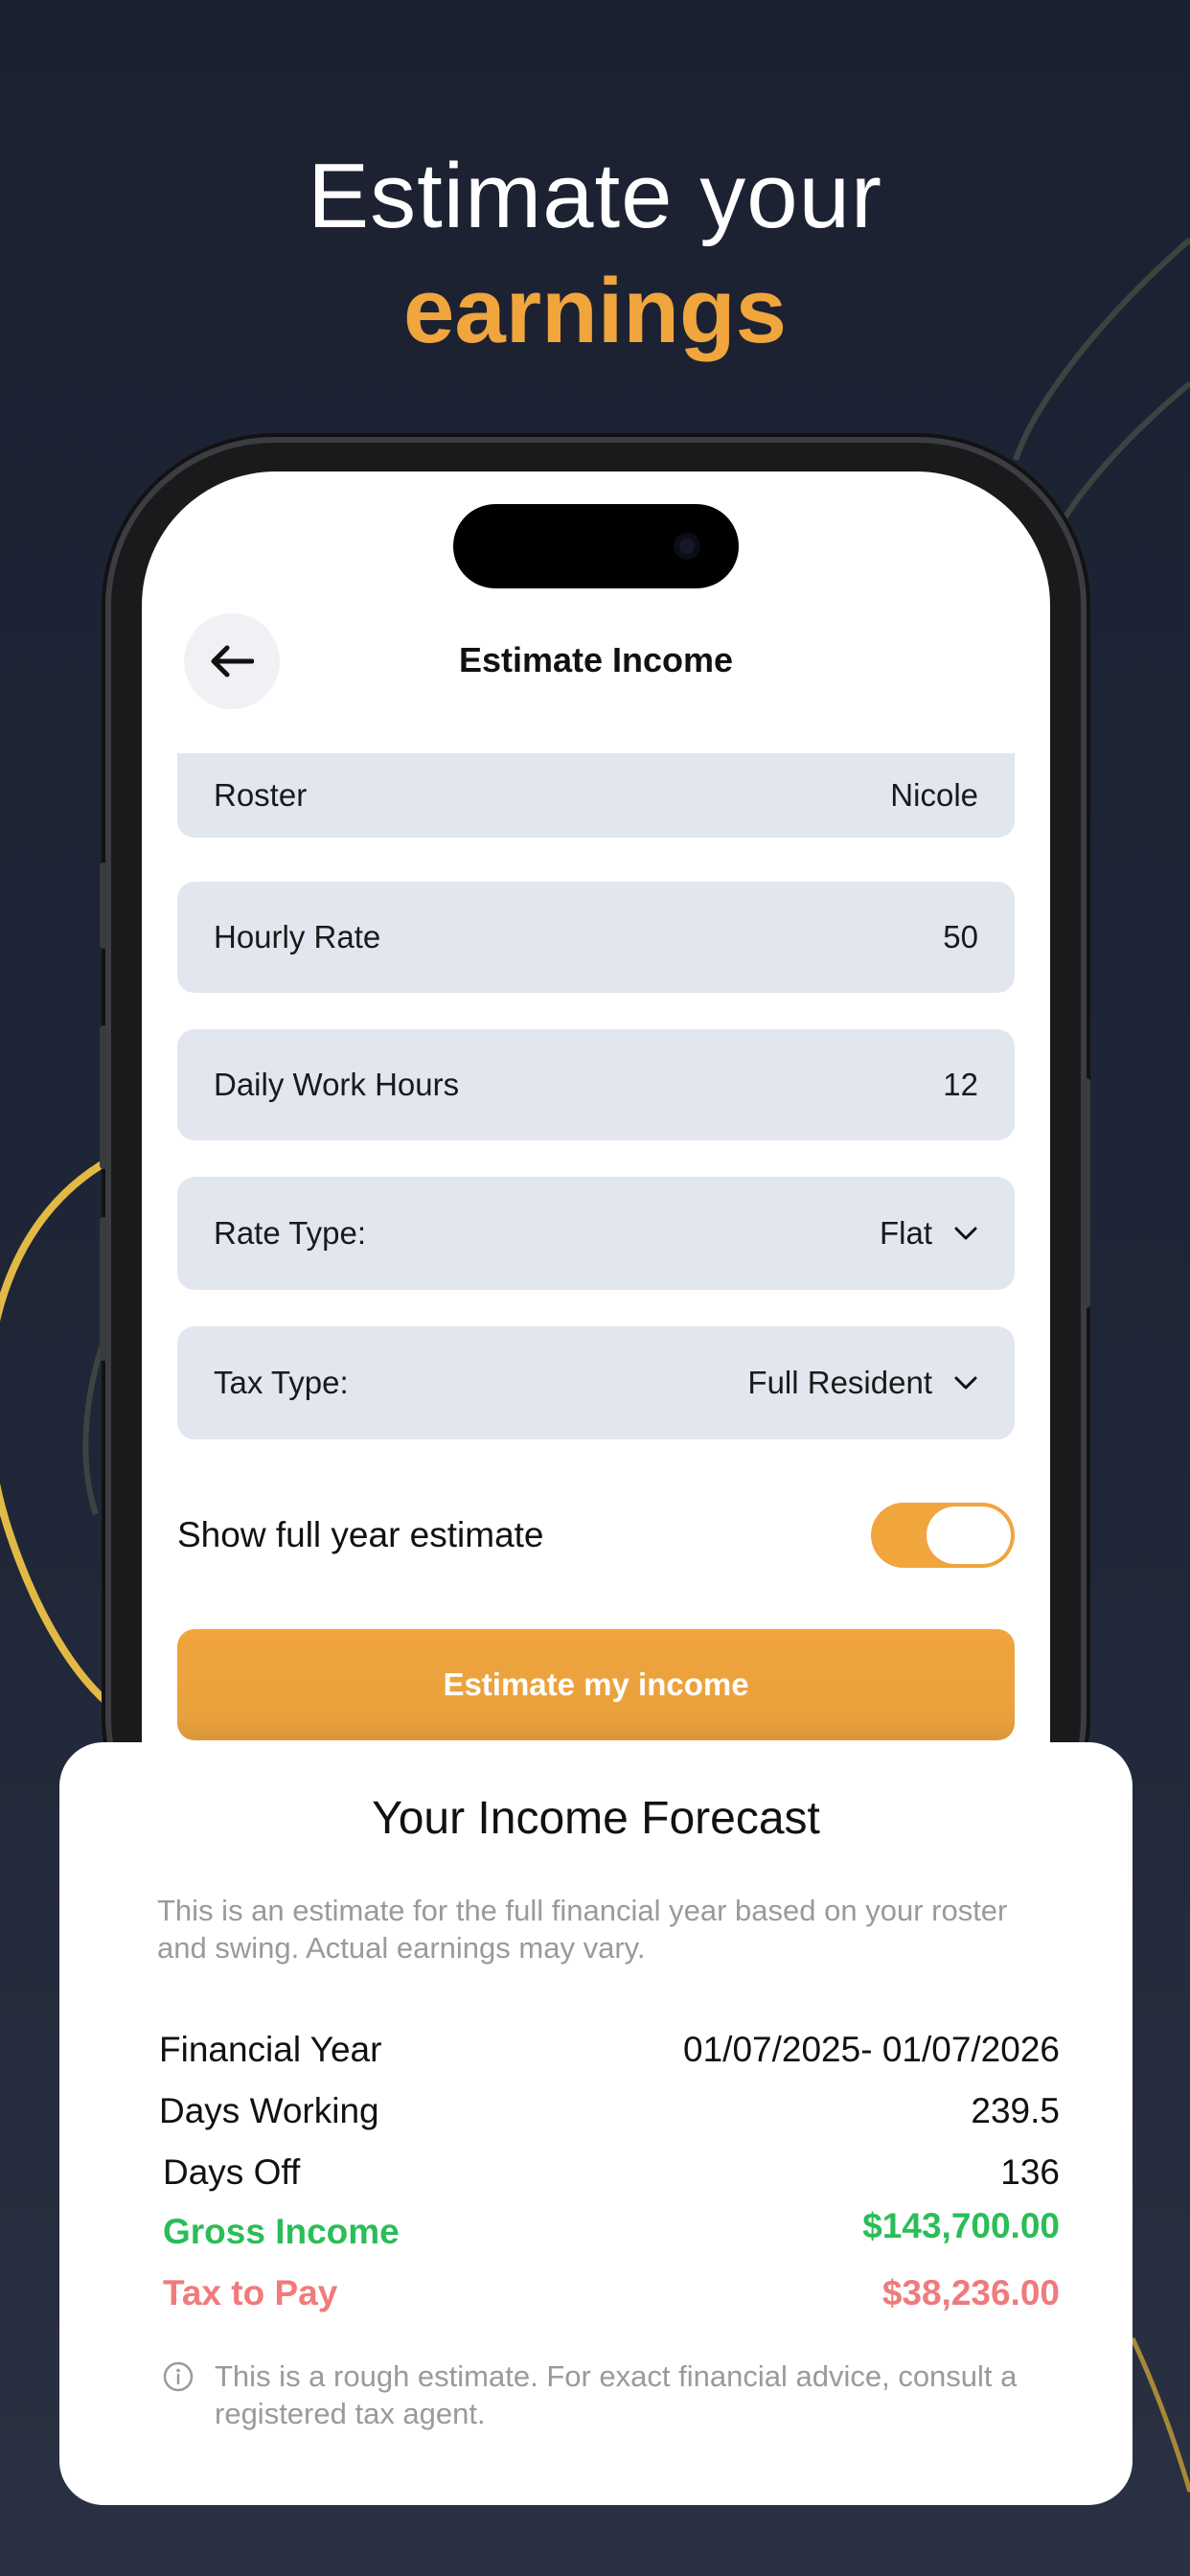  I want to click on phone-volume-down, so click(103, 1289).